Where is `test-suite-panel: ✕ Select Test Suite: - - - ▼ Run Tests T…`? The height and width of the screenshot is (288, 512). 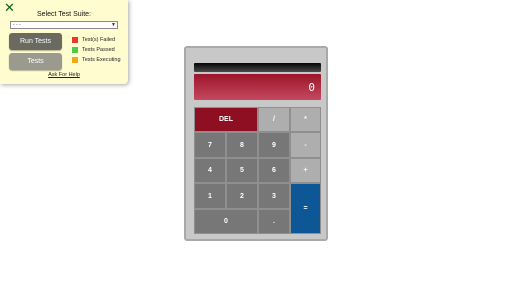
test-suite-panel: ✕ Select Test Suite: - - - ▼ Run Tests T… is located at coordinates (64, 42).